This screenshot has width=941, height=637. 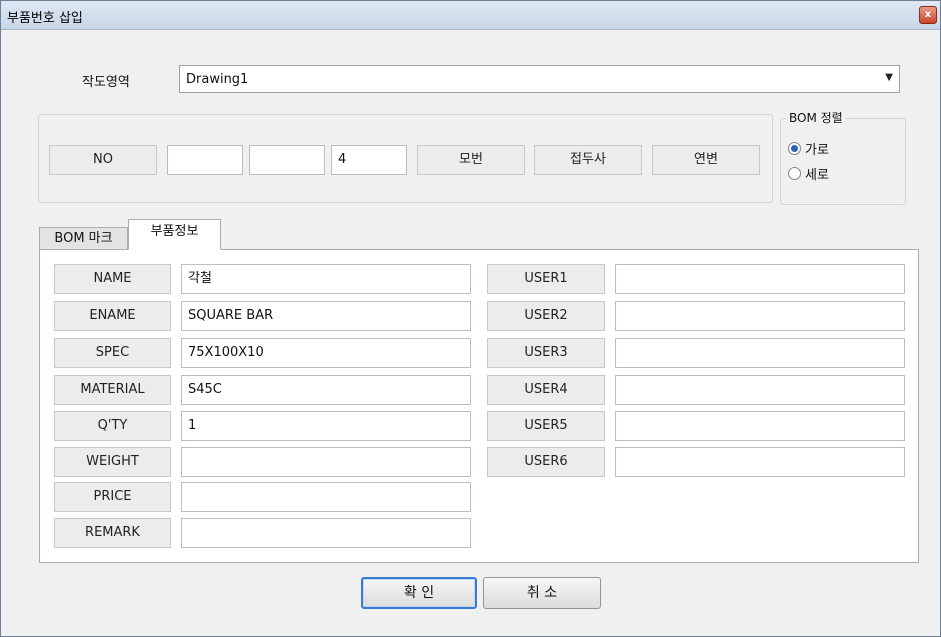 What do you see at coordinates (369, 160) in the screenshot?
I see `number-field-3: 4` at bounding box center [369, 160].